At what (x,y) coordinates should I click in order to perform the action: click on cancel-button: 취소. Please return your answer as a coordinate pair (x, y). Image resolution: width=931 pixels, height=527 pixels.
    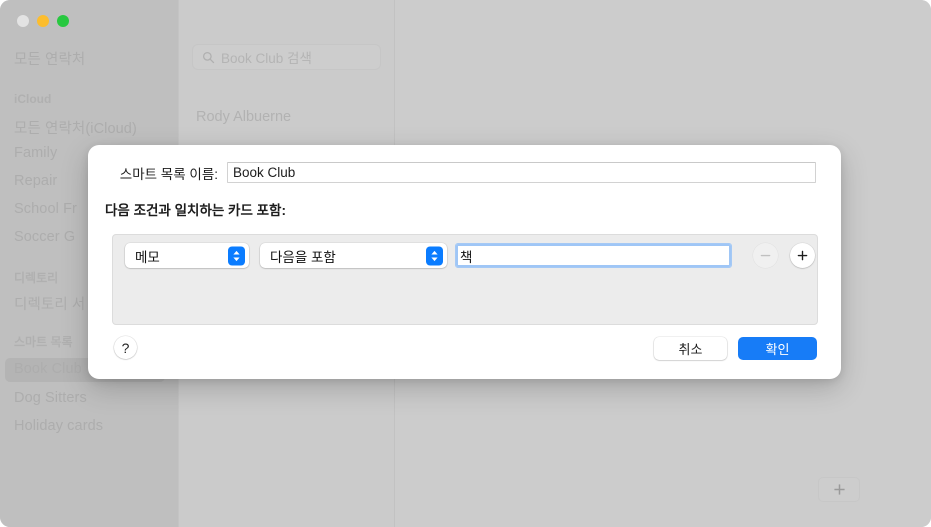
    Looking at the image, I should click on (690, 348).